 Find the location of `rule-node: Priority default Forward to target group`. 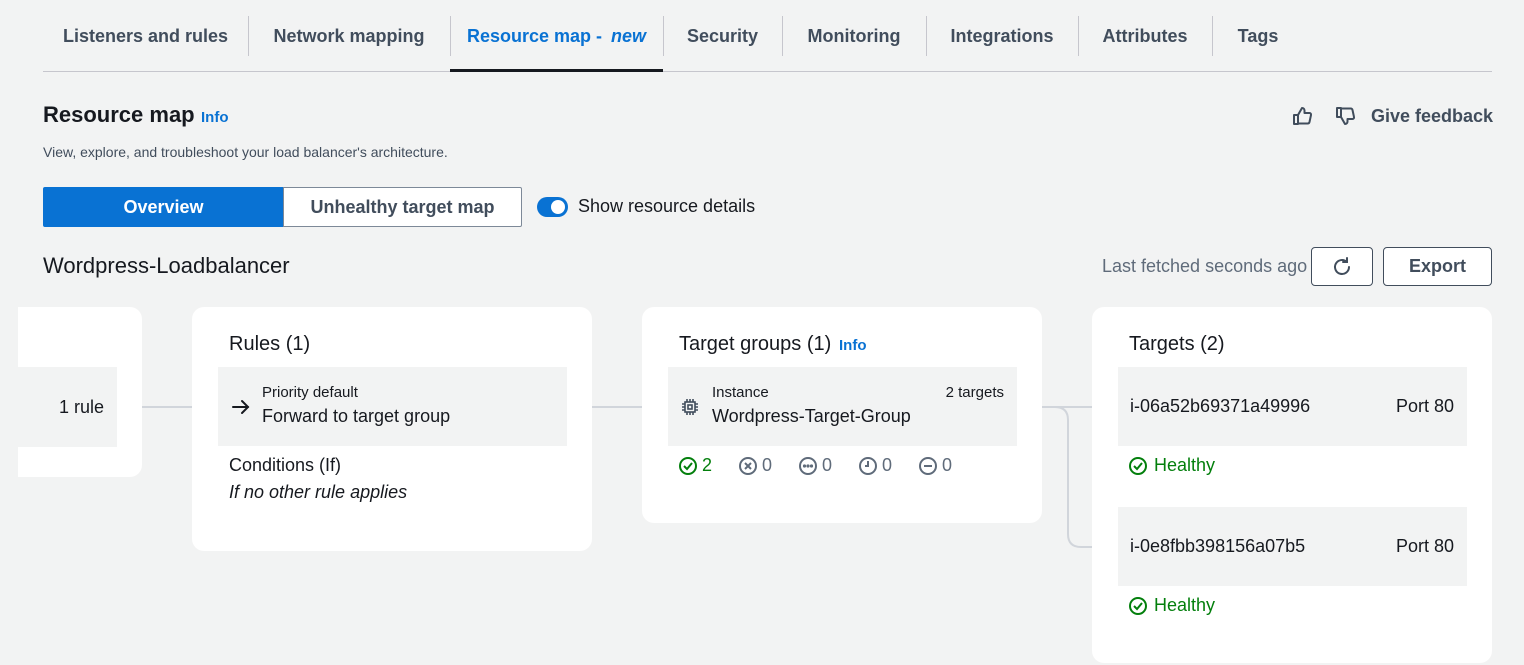

rule-node: Priority default Forward to target group is located at coordinates (392, 406).